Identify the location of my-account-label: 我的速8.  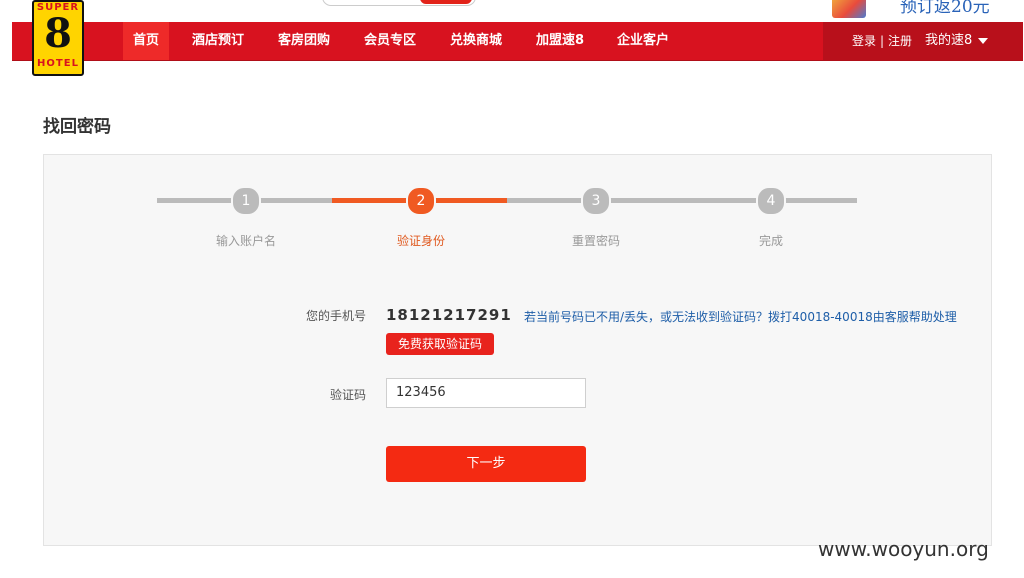
(949, 40).